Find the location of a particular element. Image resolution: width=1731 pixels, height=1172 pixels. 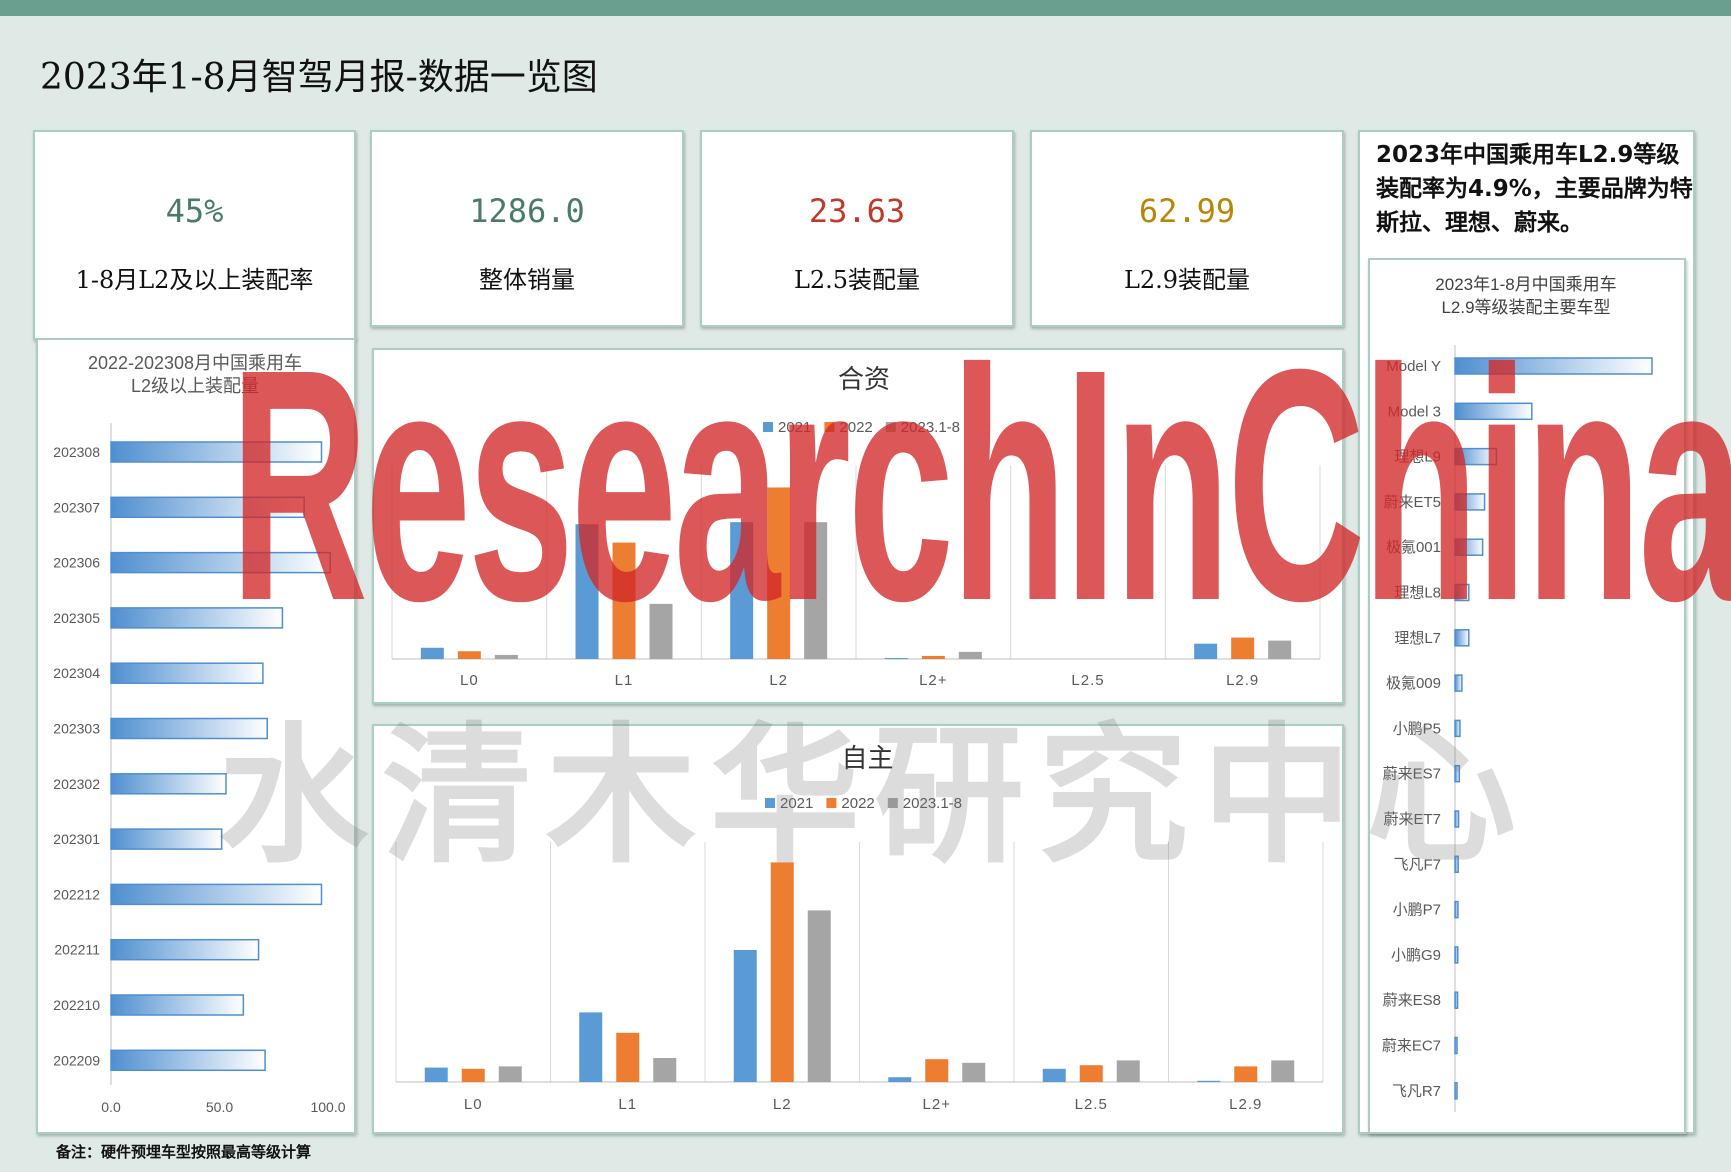

chart-title: 合资 is located at coordinates (864, 379).